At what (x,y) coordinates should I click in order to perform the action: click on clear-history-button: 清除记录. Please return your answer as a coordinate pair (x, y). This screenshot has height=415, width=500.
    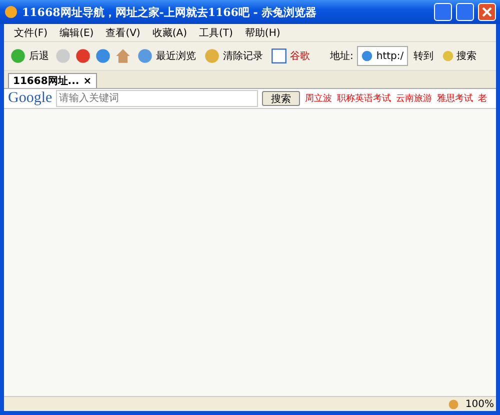
    Looking at the image, I should click on (233, 56).